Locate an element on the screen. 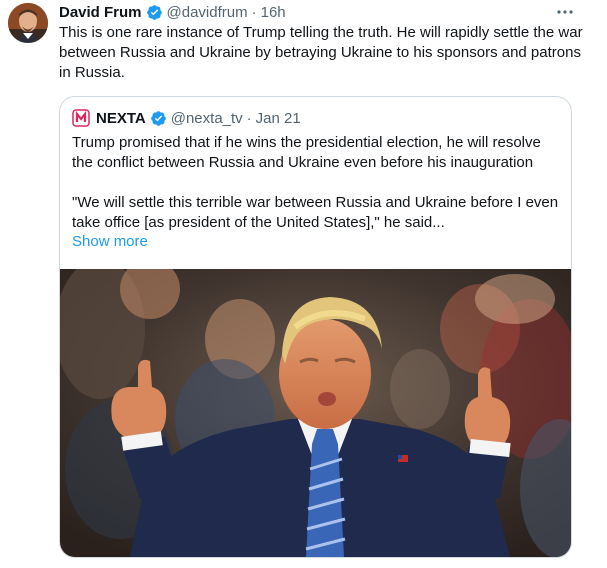  more-options-button is located at coordinates (565, 12).